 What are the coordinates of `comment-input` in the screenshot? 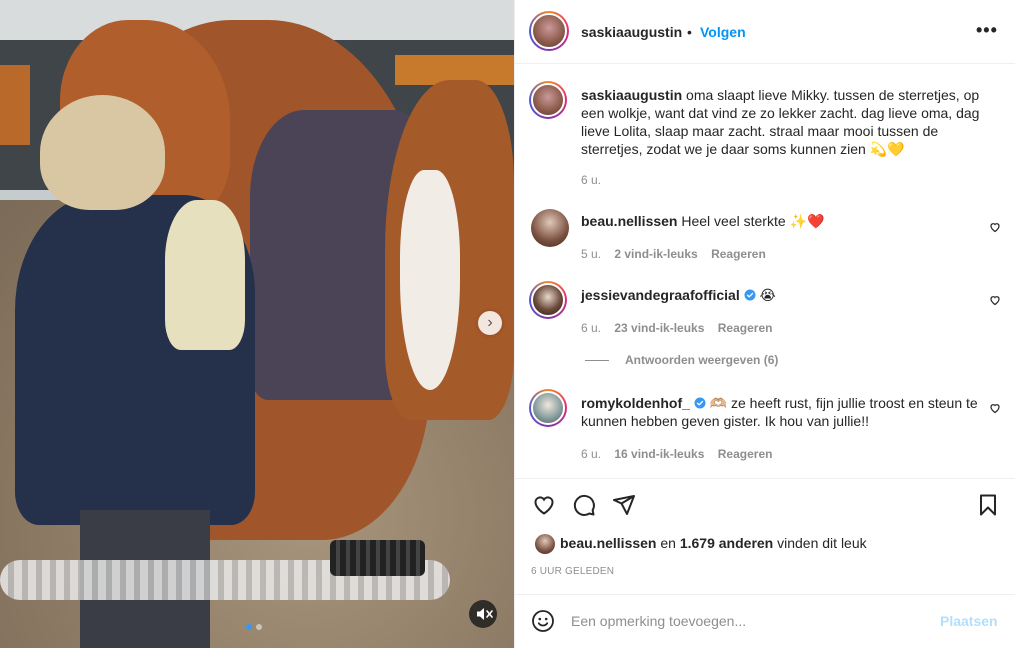 It's located at (751, 621).